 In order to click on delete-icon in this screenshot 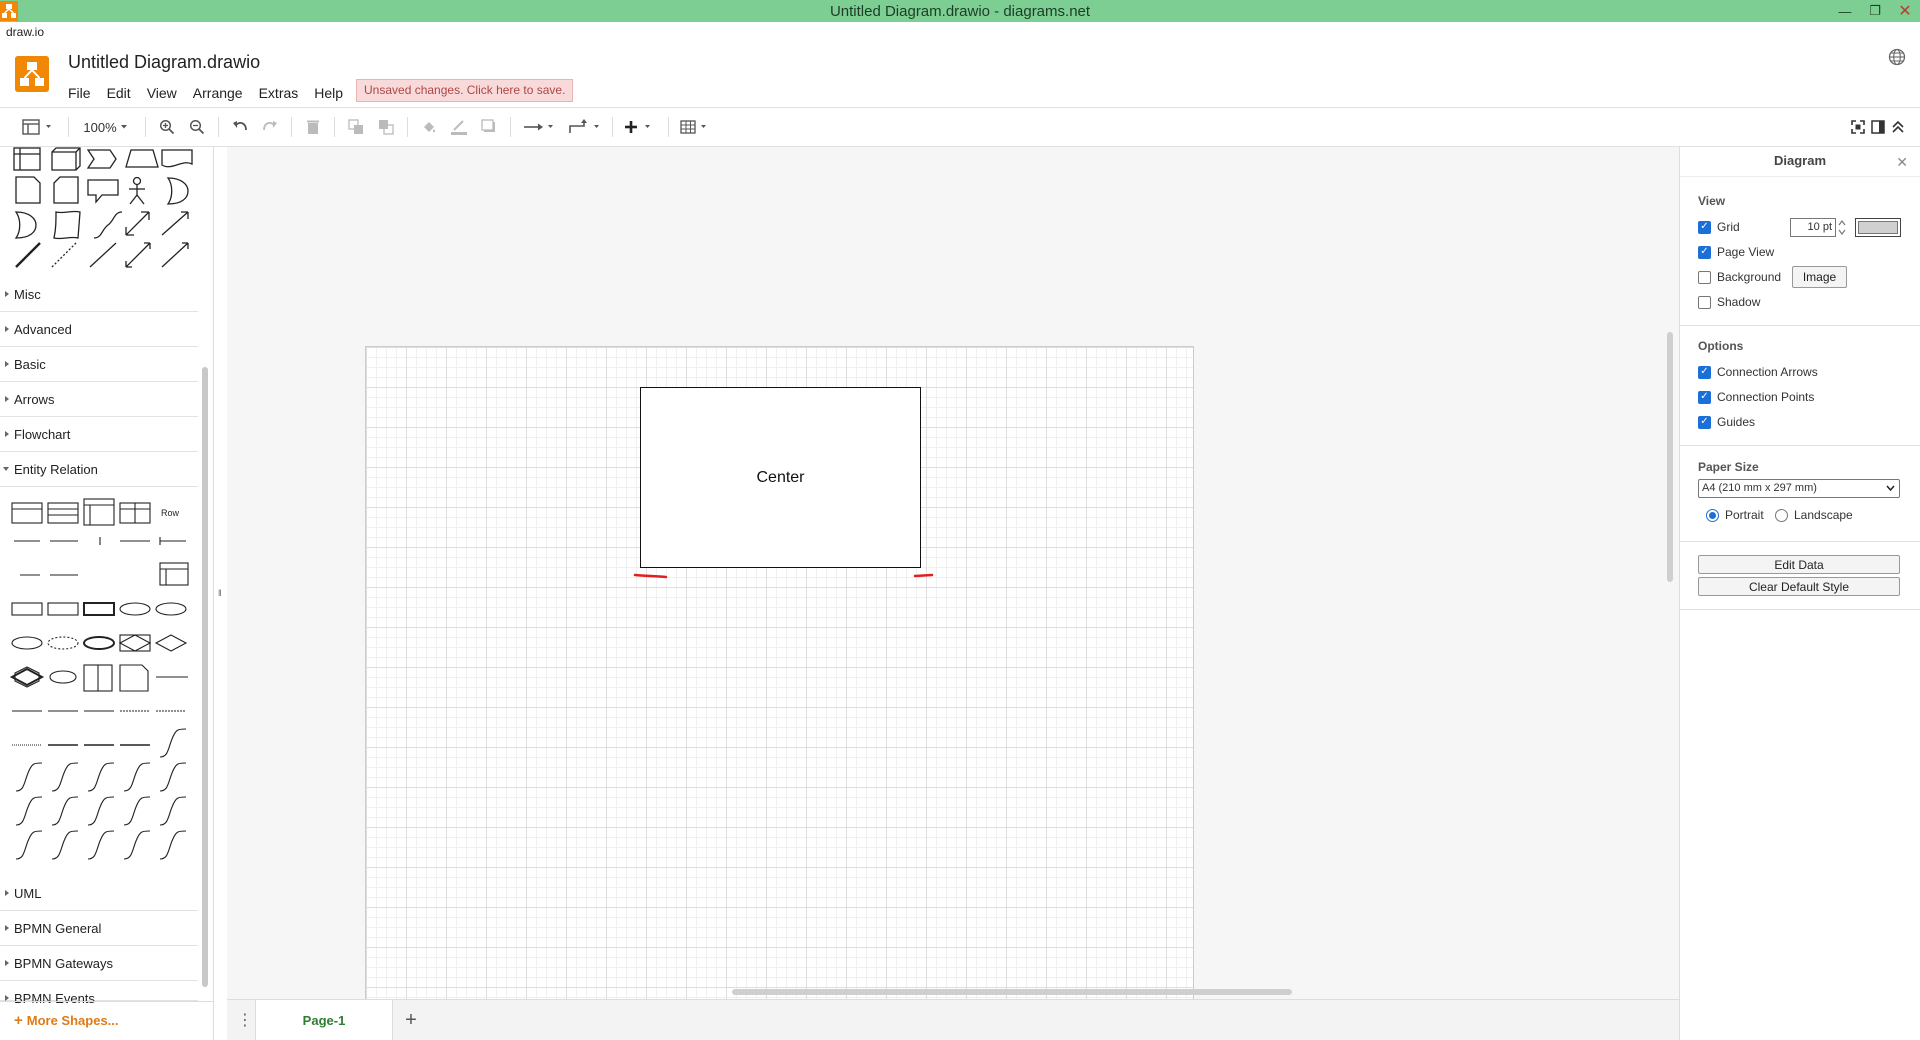, I will do `click(313, 127)`.